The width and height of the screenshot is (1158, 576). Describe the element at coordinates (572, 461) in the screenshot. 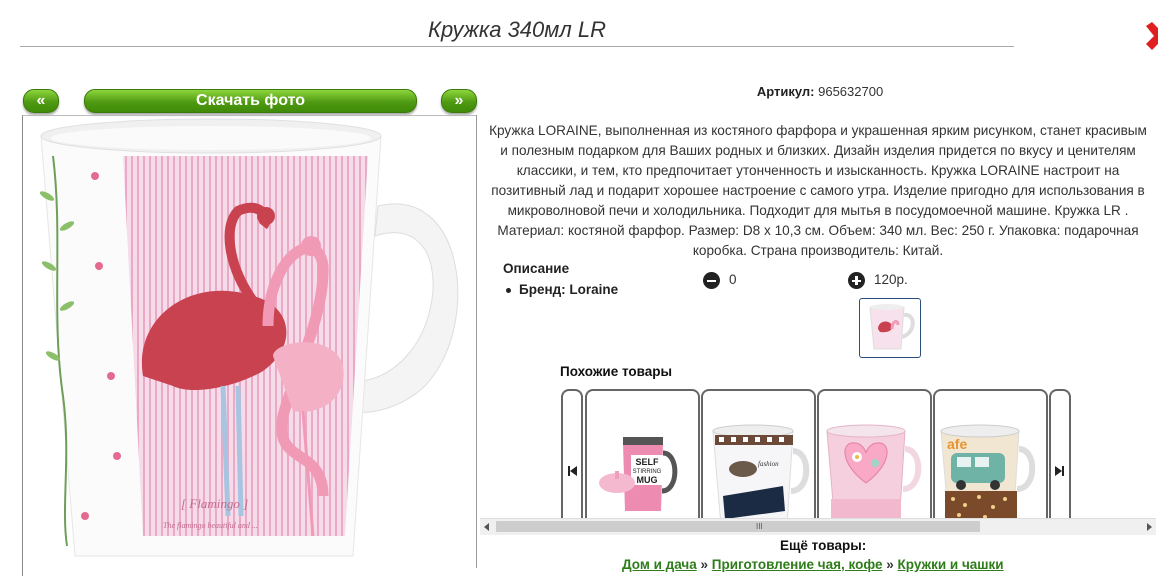

I see `carousel-prev-button` at that location.